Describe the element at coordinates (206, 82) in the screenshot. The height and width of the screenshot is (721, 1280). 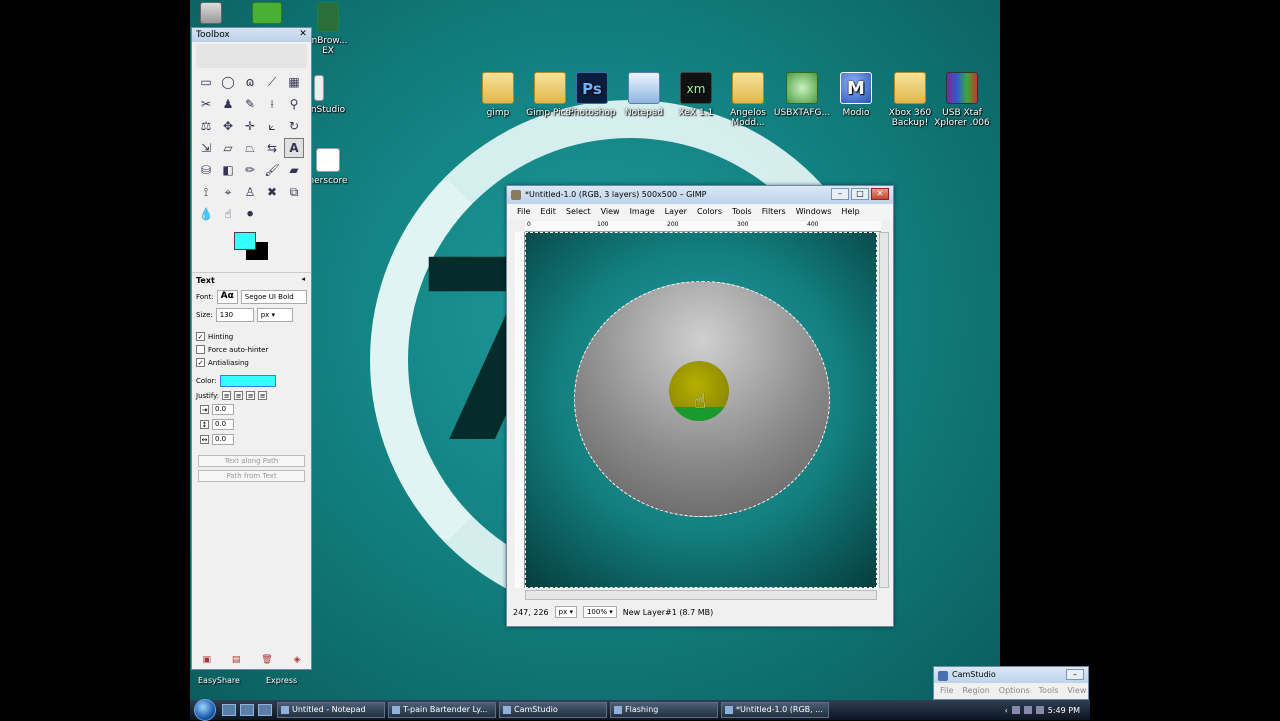
I see `rect-select-tool-icon: ▭` at that location.